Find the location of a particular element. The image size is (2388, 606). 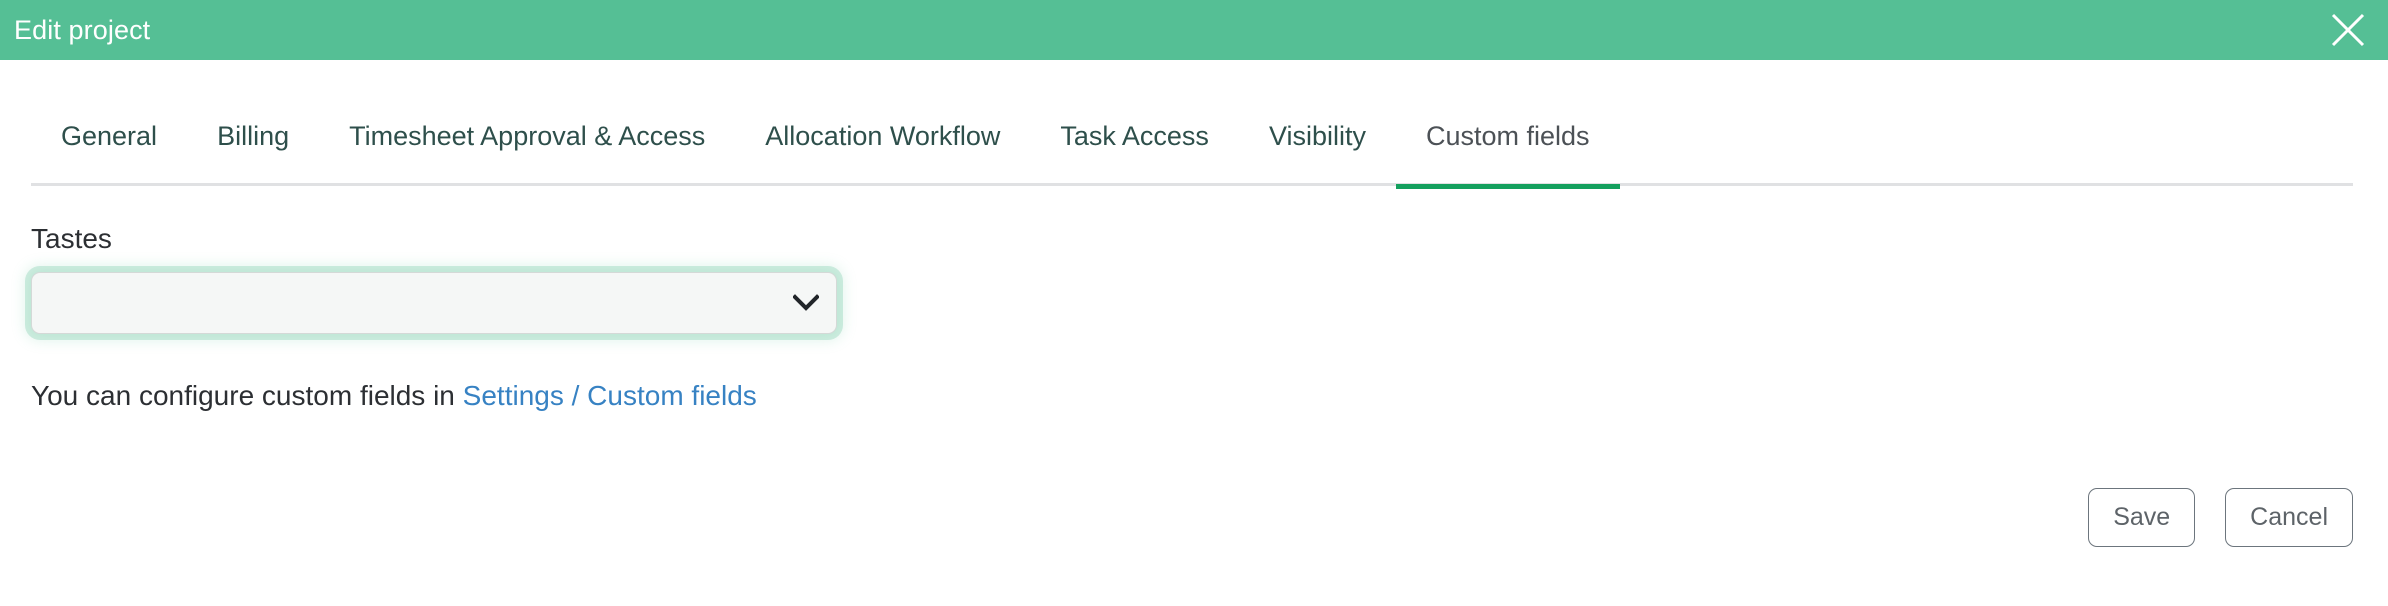

save-button: Save is located at coordinates (2142, 517).